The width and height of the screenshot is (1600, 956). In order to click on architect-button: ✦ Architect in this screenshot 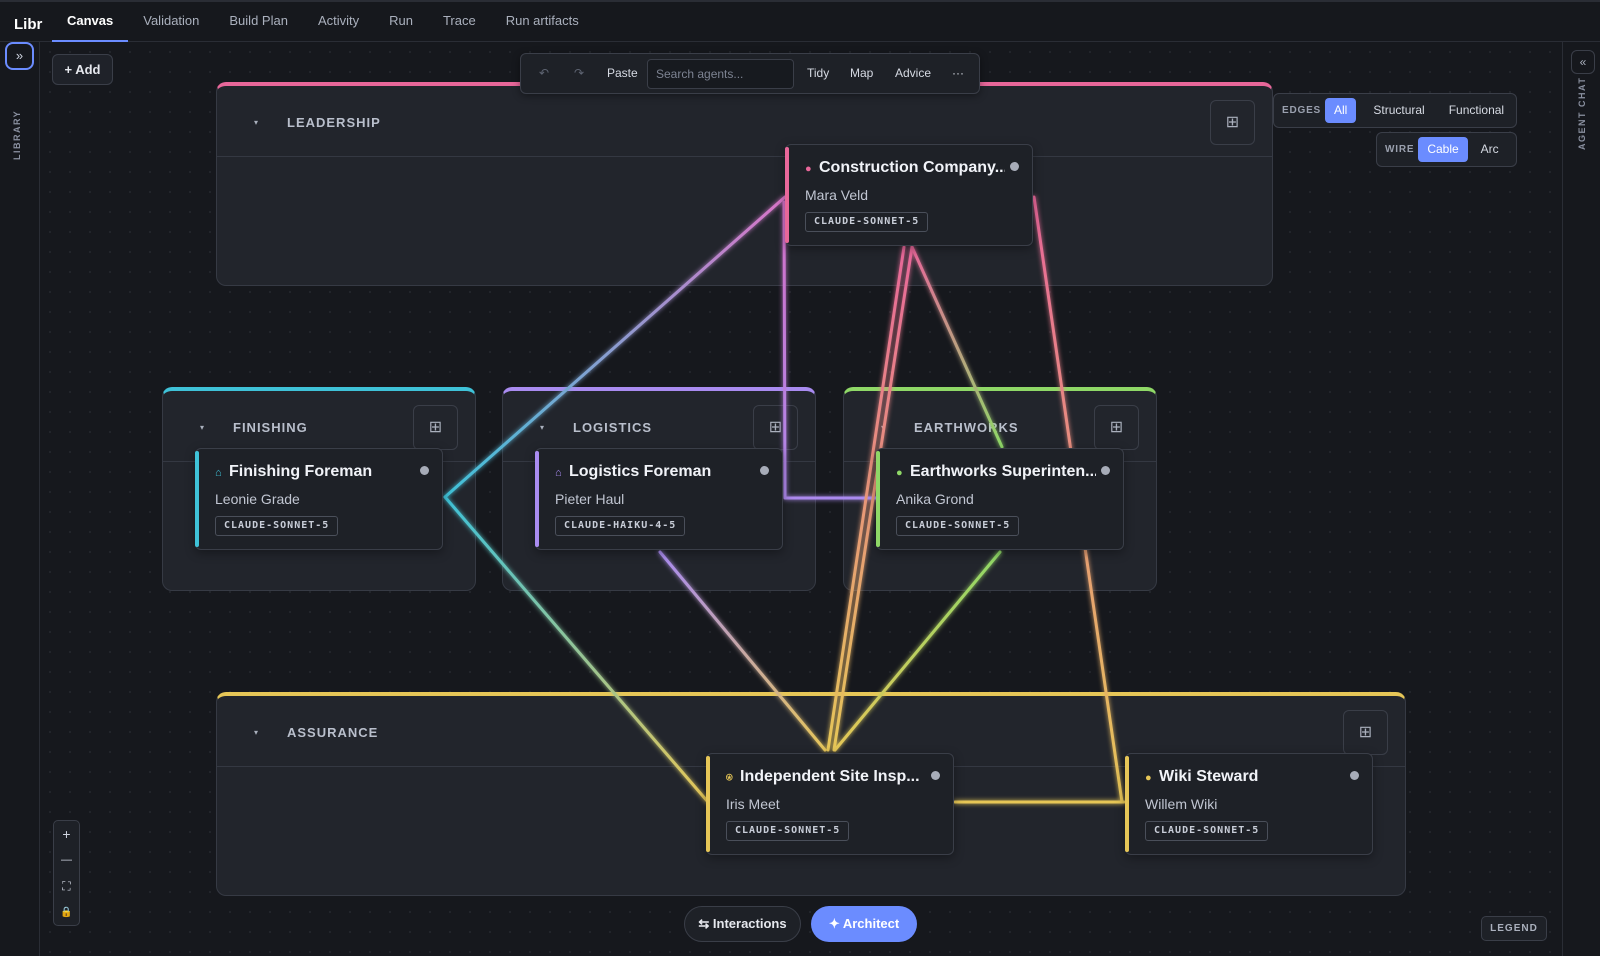, I will do `click(864, 924)`.